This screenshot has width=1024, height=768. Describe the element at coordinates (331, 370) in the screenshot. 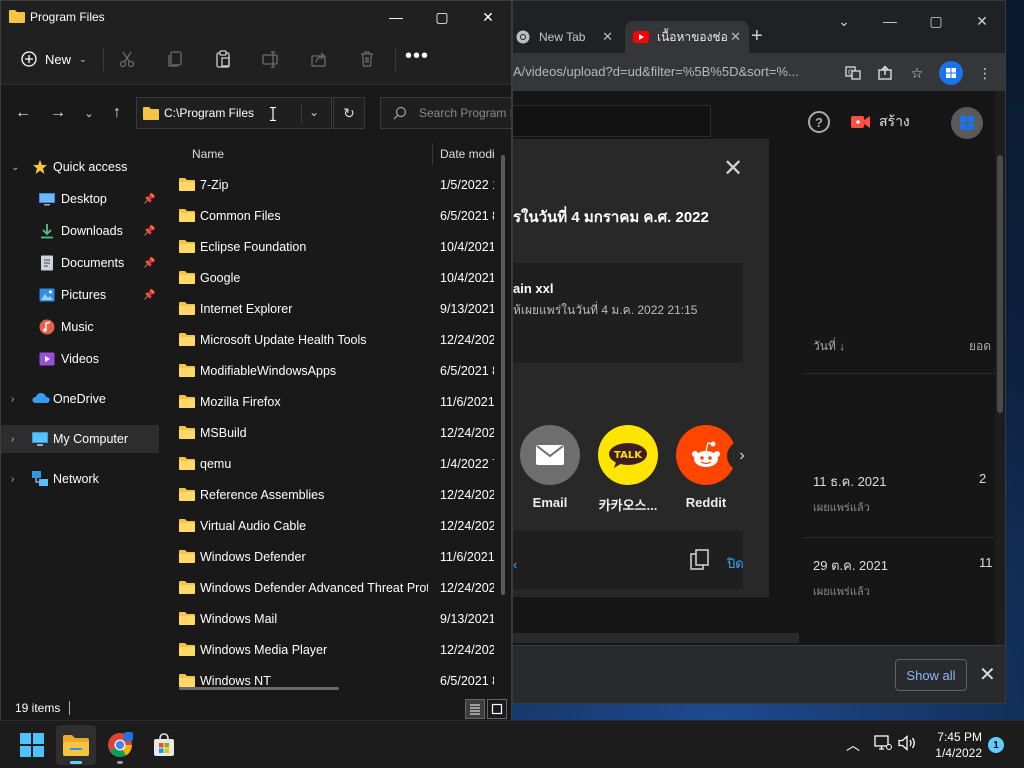

I see `file-row: ModifiableWindowsApps 6/5/2021 8` at that location.